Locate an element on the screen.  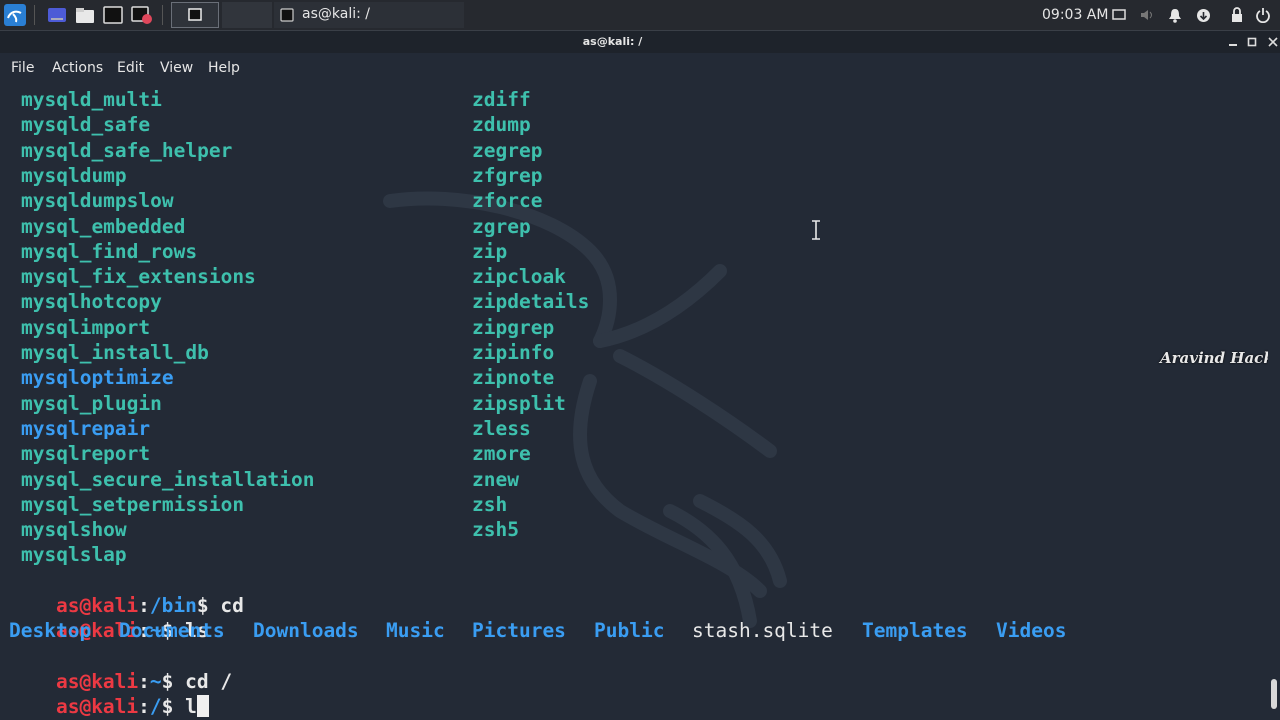
text-cursor is located at coordinates (202, 706).